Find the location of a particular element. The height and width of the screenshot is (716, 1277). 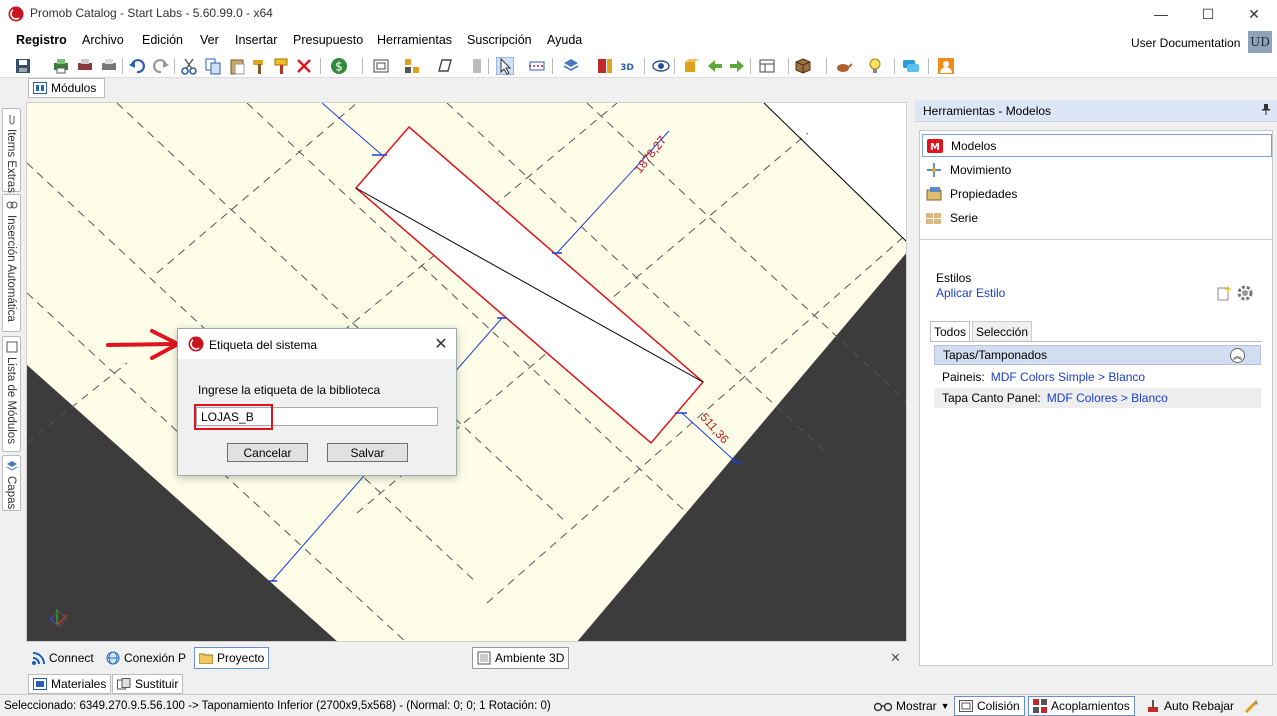

btab-proyecto: Proyecto is located at coordinates (232, 658).